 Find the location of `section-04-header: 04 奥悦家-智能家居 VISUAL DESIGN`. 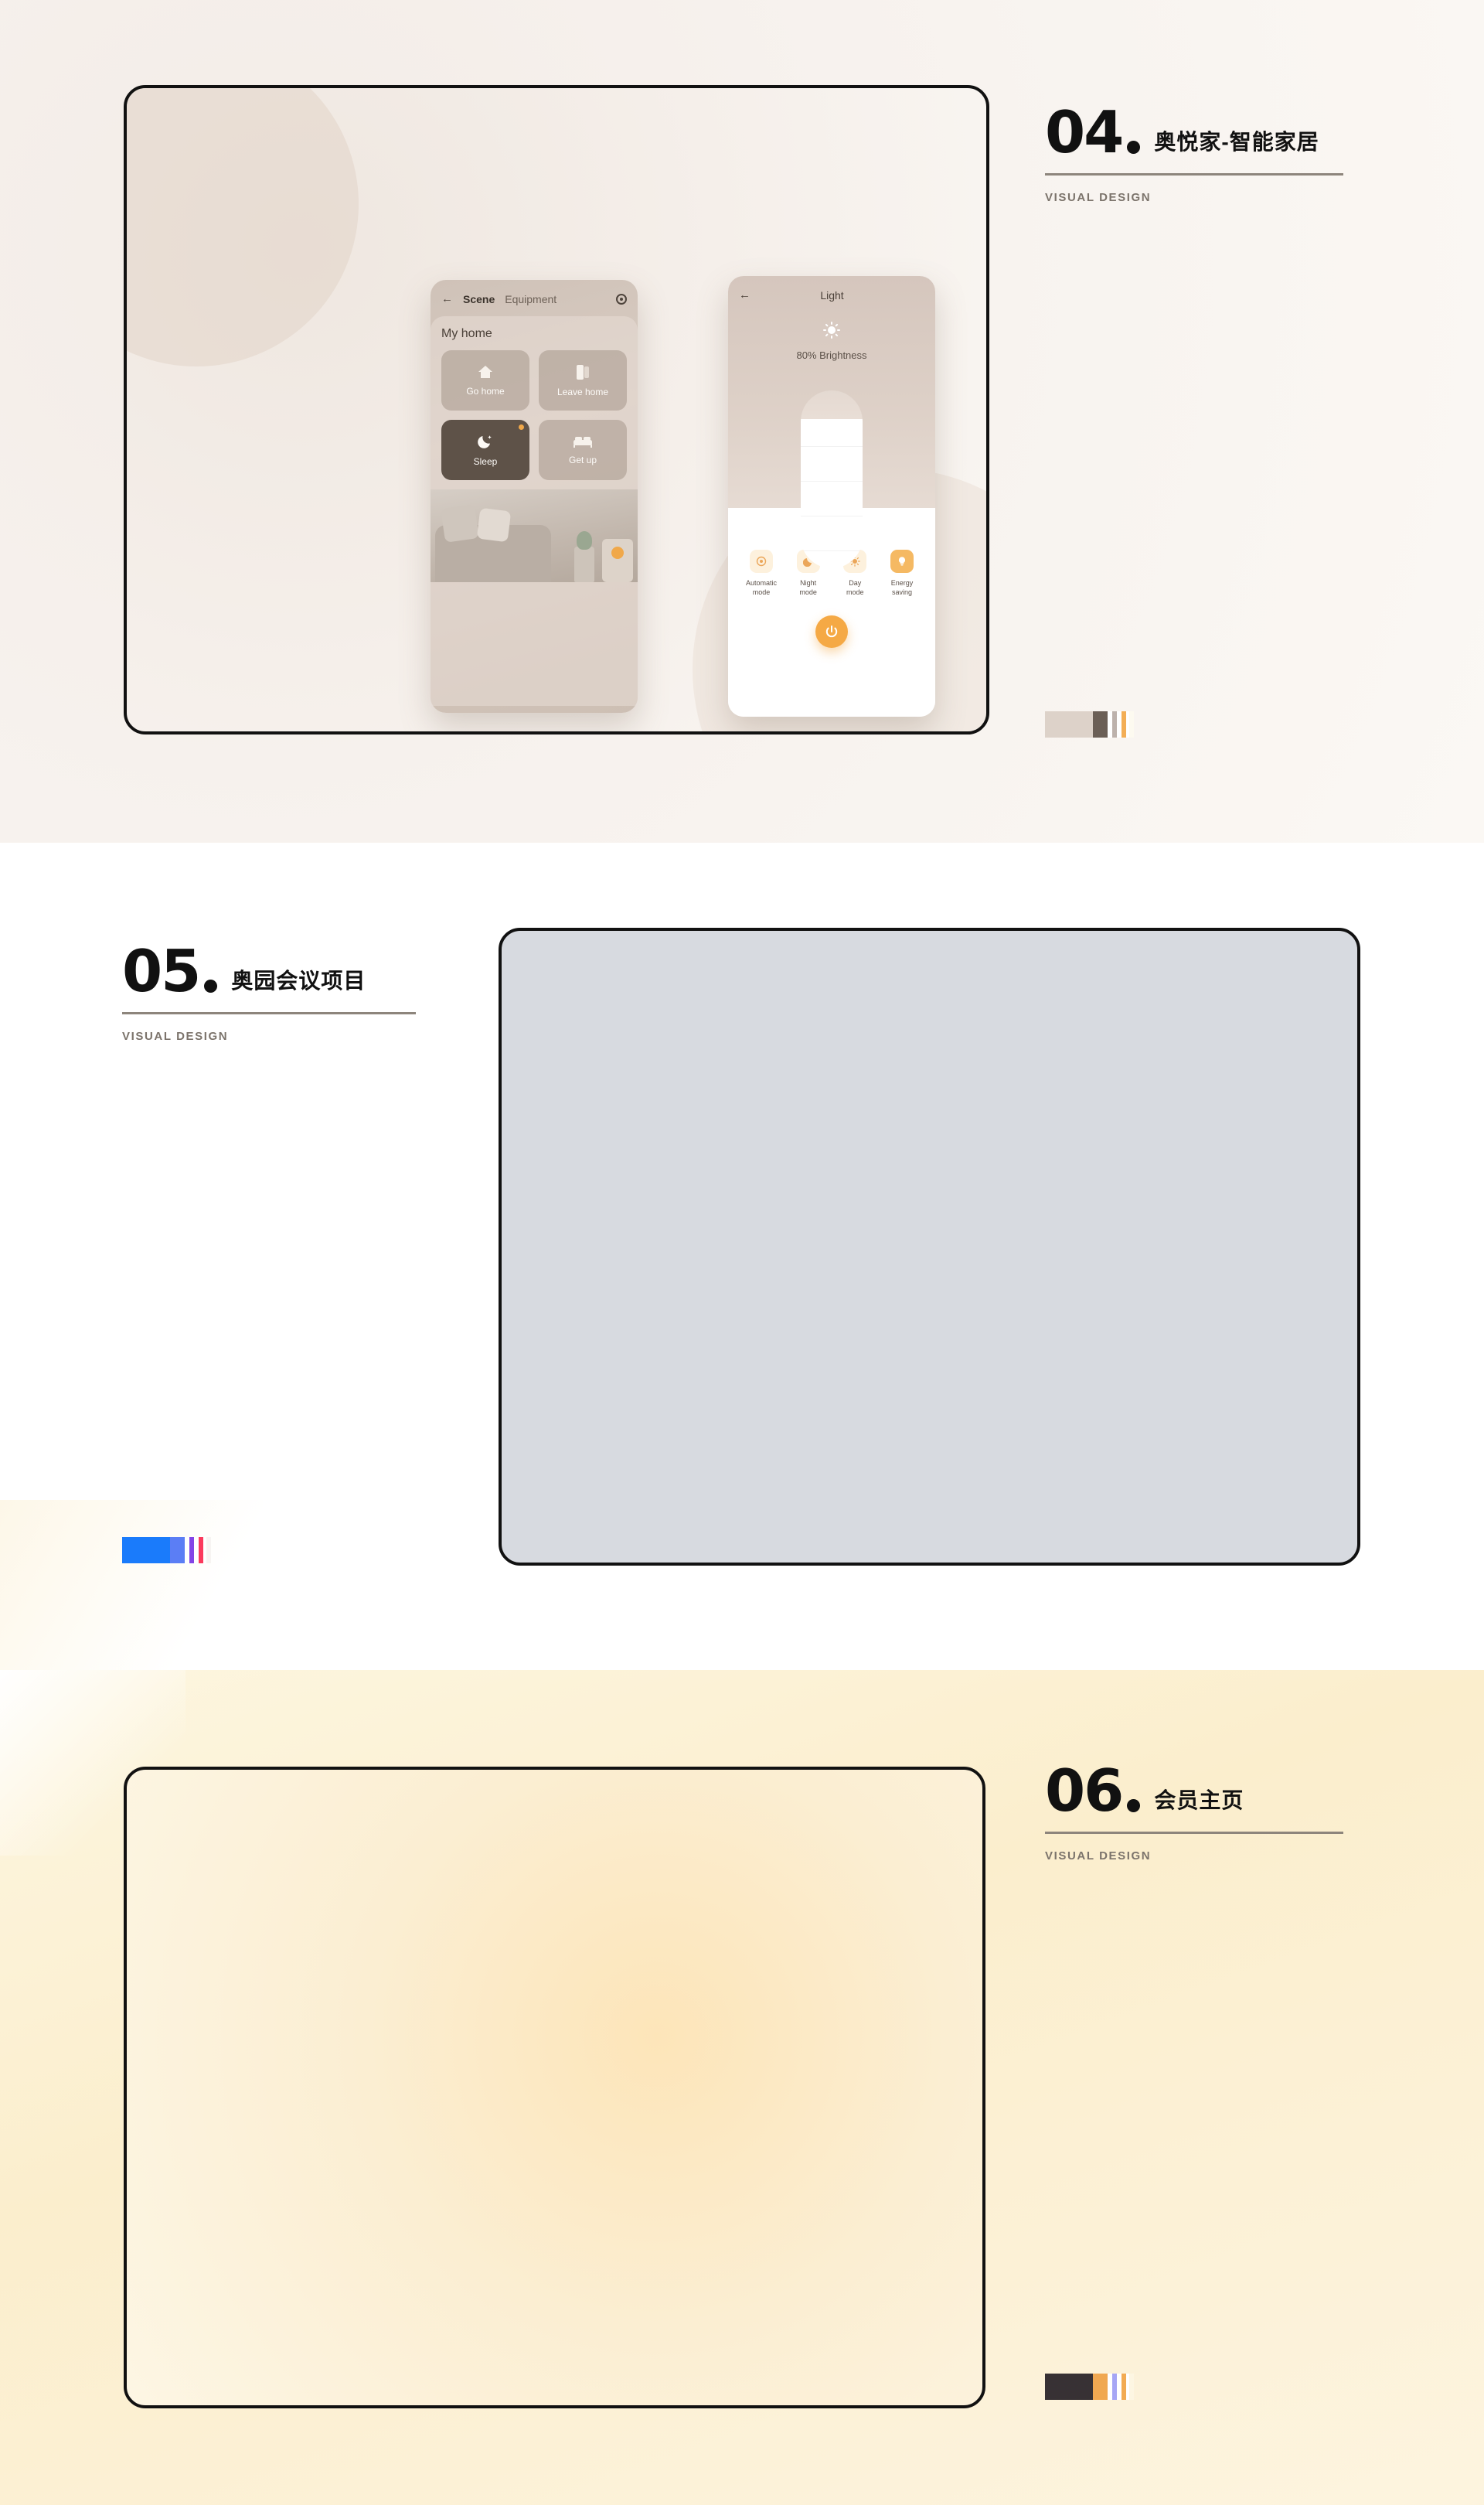

section-04-header: 04 奥悦家-智能家居 VISUAL DESIGN is located at coordinates (1194, 151).